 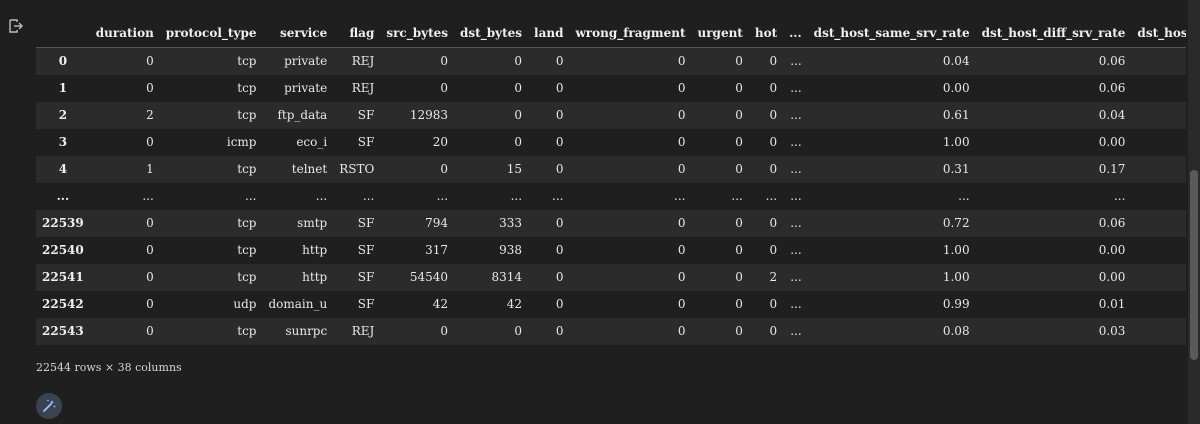 I want to click on scrollbar-thumb, so click(x=1194, y=265).